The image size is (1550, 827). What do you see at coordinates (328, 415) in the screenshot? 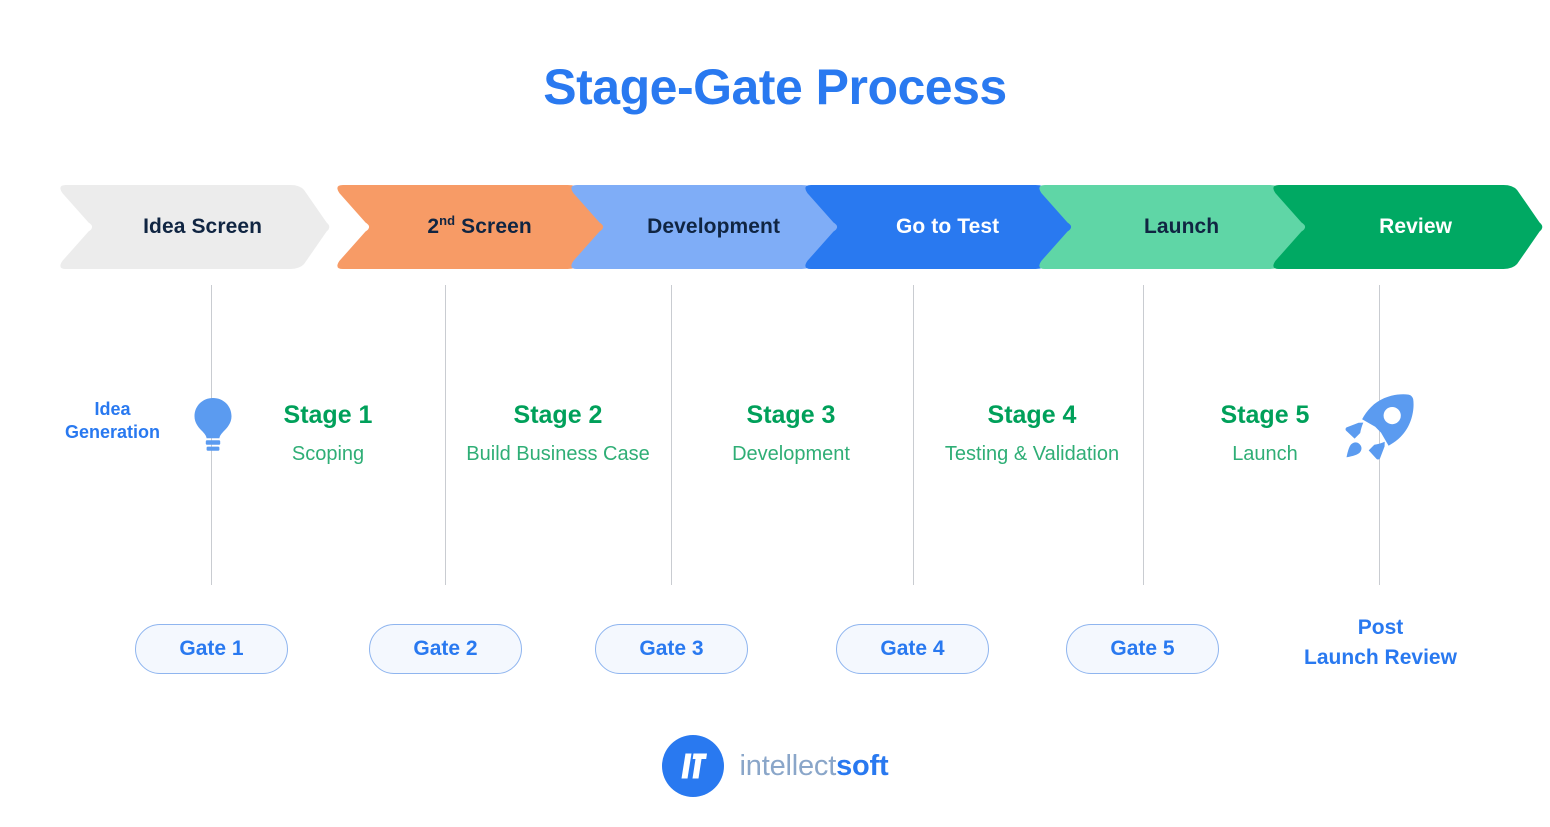
I see `stage-title: Stage 1` at bounding box center [328, 415].